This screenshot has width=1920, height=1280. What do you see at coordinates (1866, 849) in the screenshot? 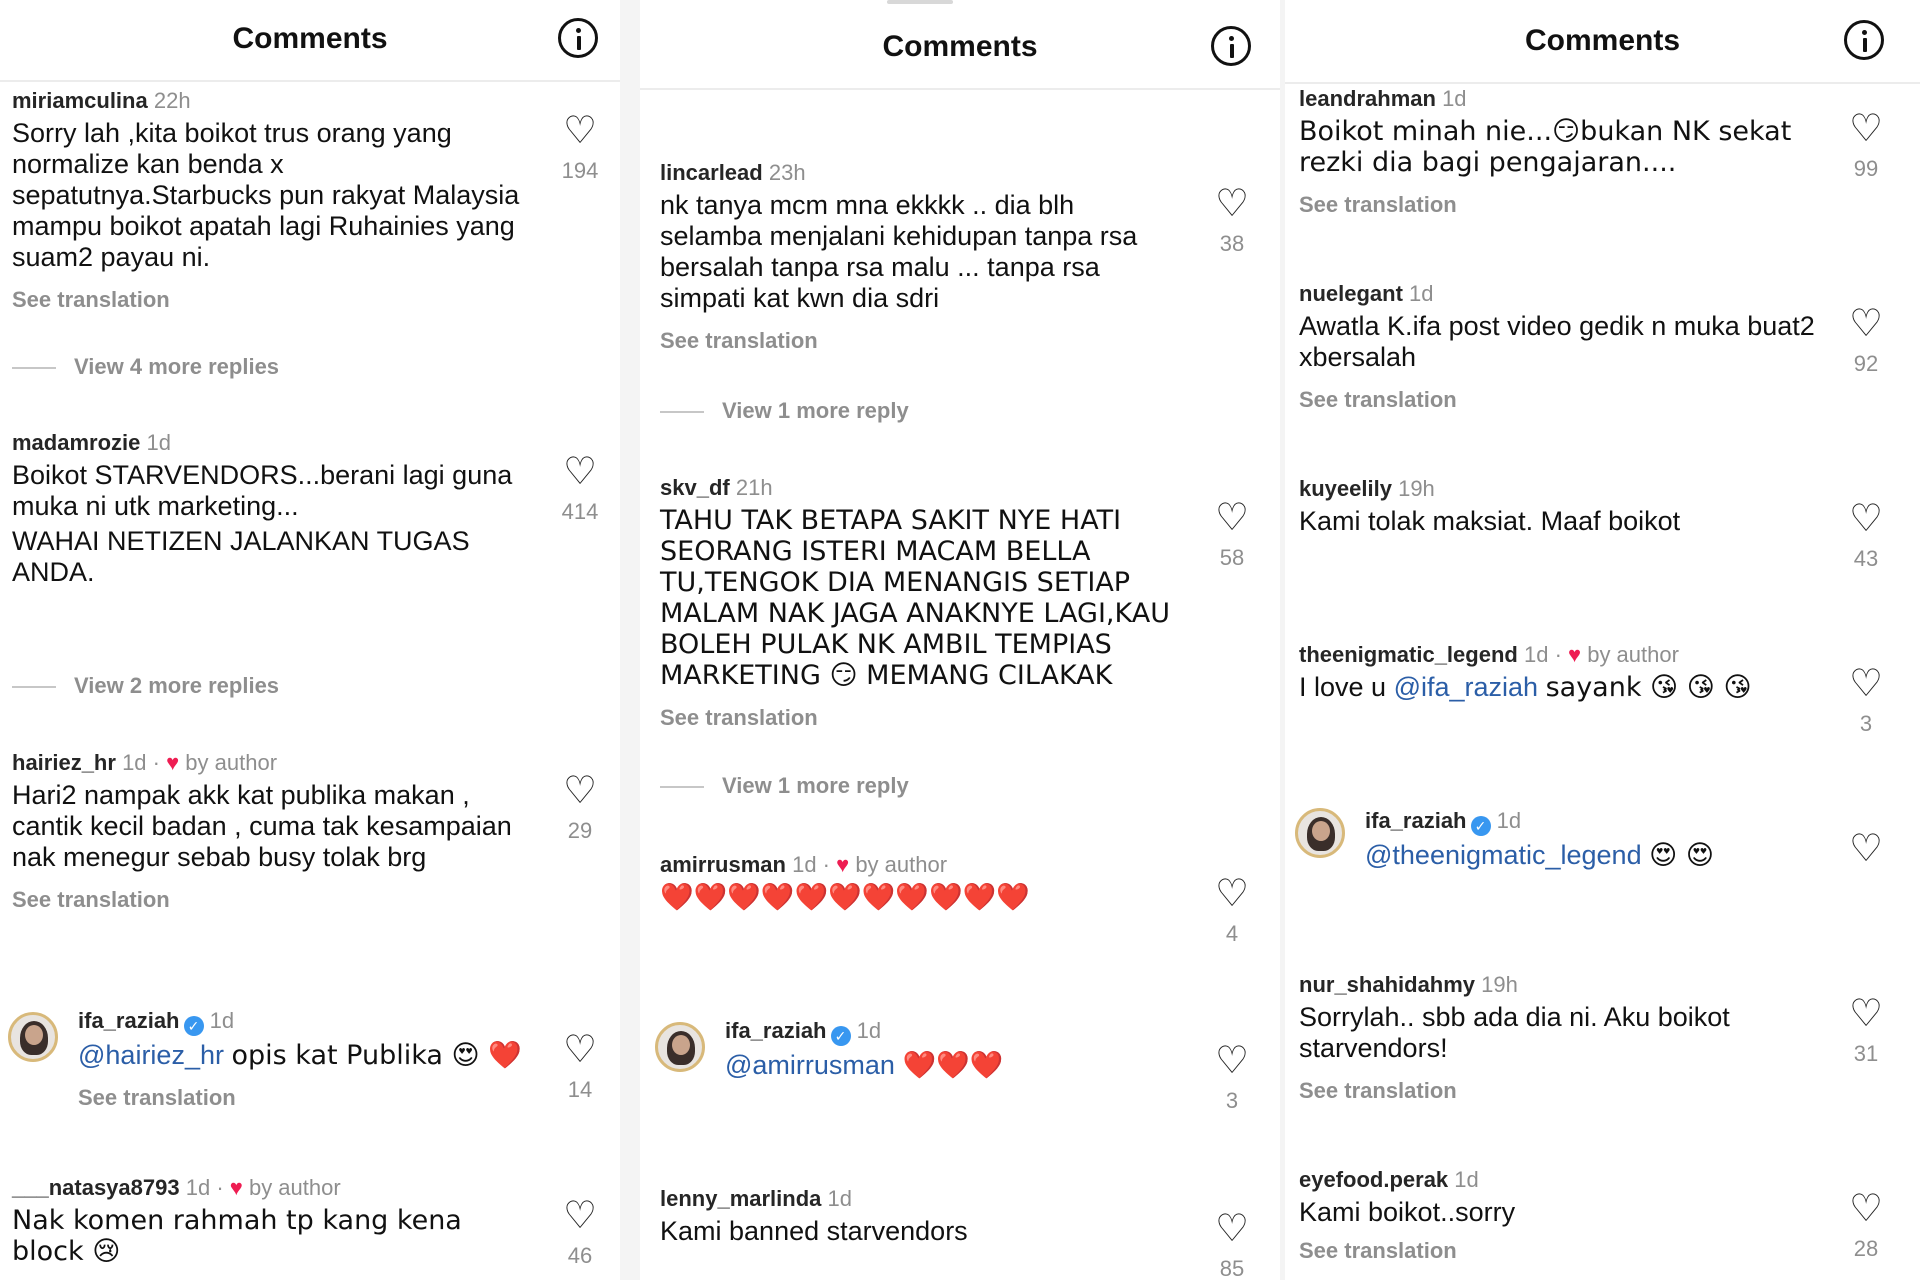
I see `like-button: ♡` at bounding box center [1866, 849].